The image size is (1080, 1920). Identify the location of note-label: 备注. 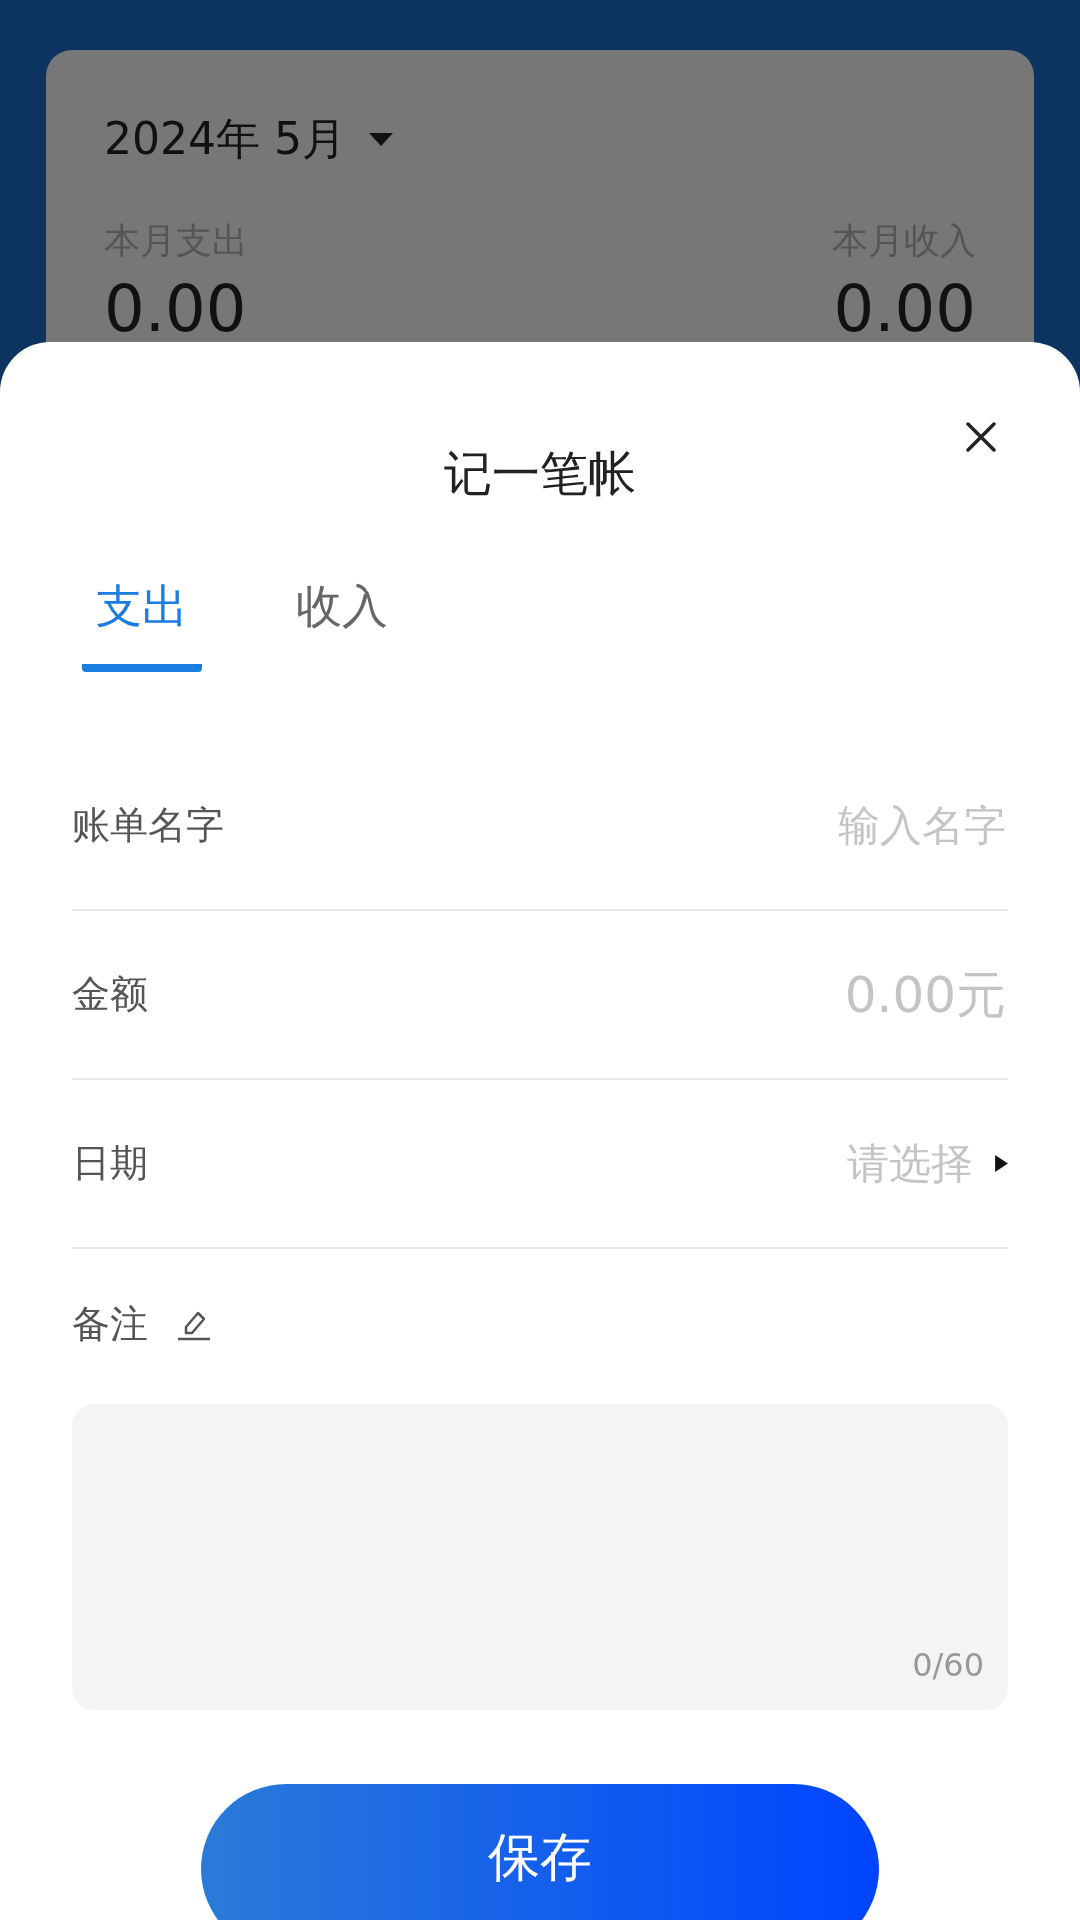
(110, 1324).